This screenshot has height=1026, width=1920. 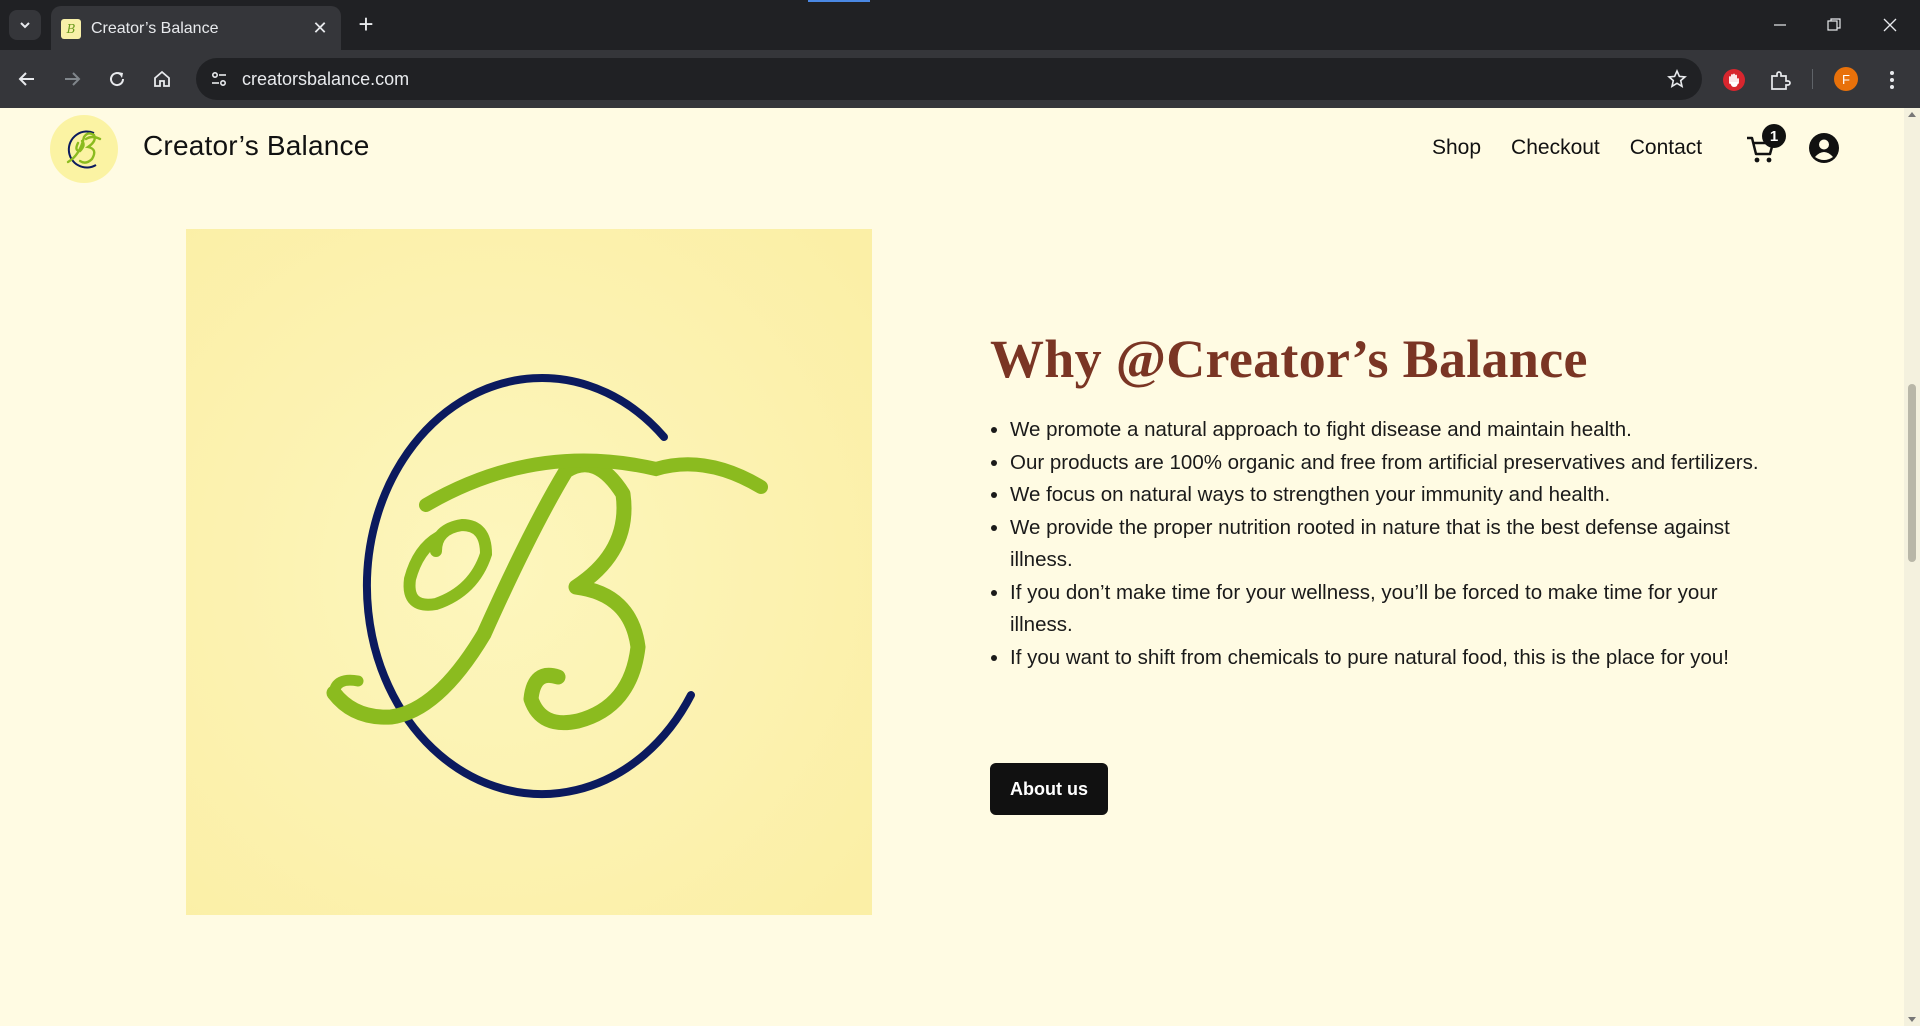 I want to click on account-button, so click(x=1824, y=148).